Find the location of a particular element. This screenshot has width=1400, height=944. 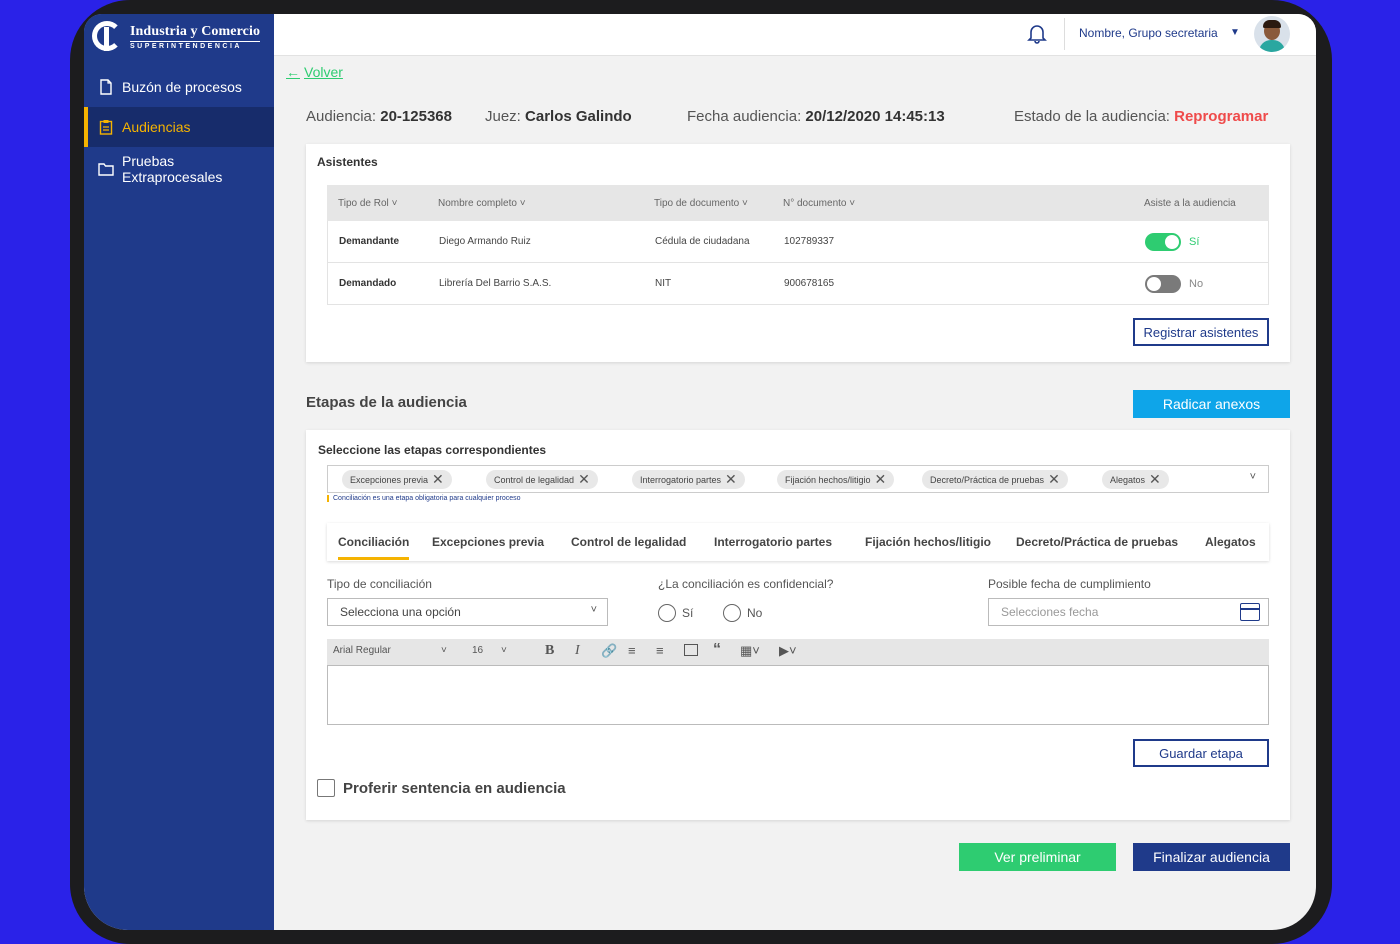

topbar: Nombre, Grupo secretaria ▼ is located at coordinates (795, 35).